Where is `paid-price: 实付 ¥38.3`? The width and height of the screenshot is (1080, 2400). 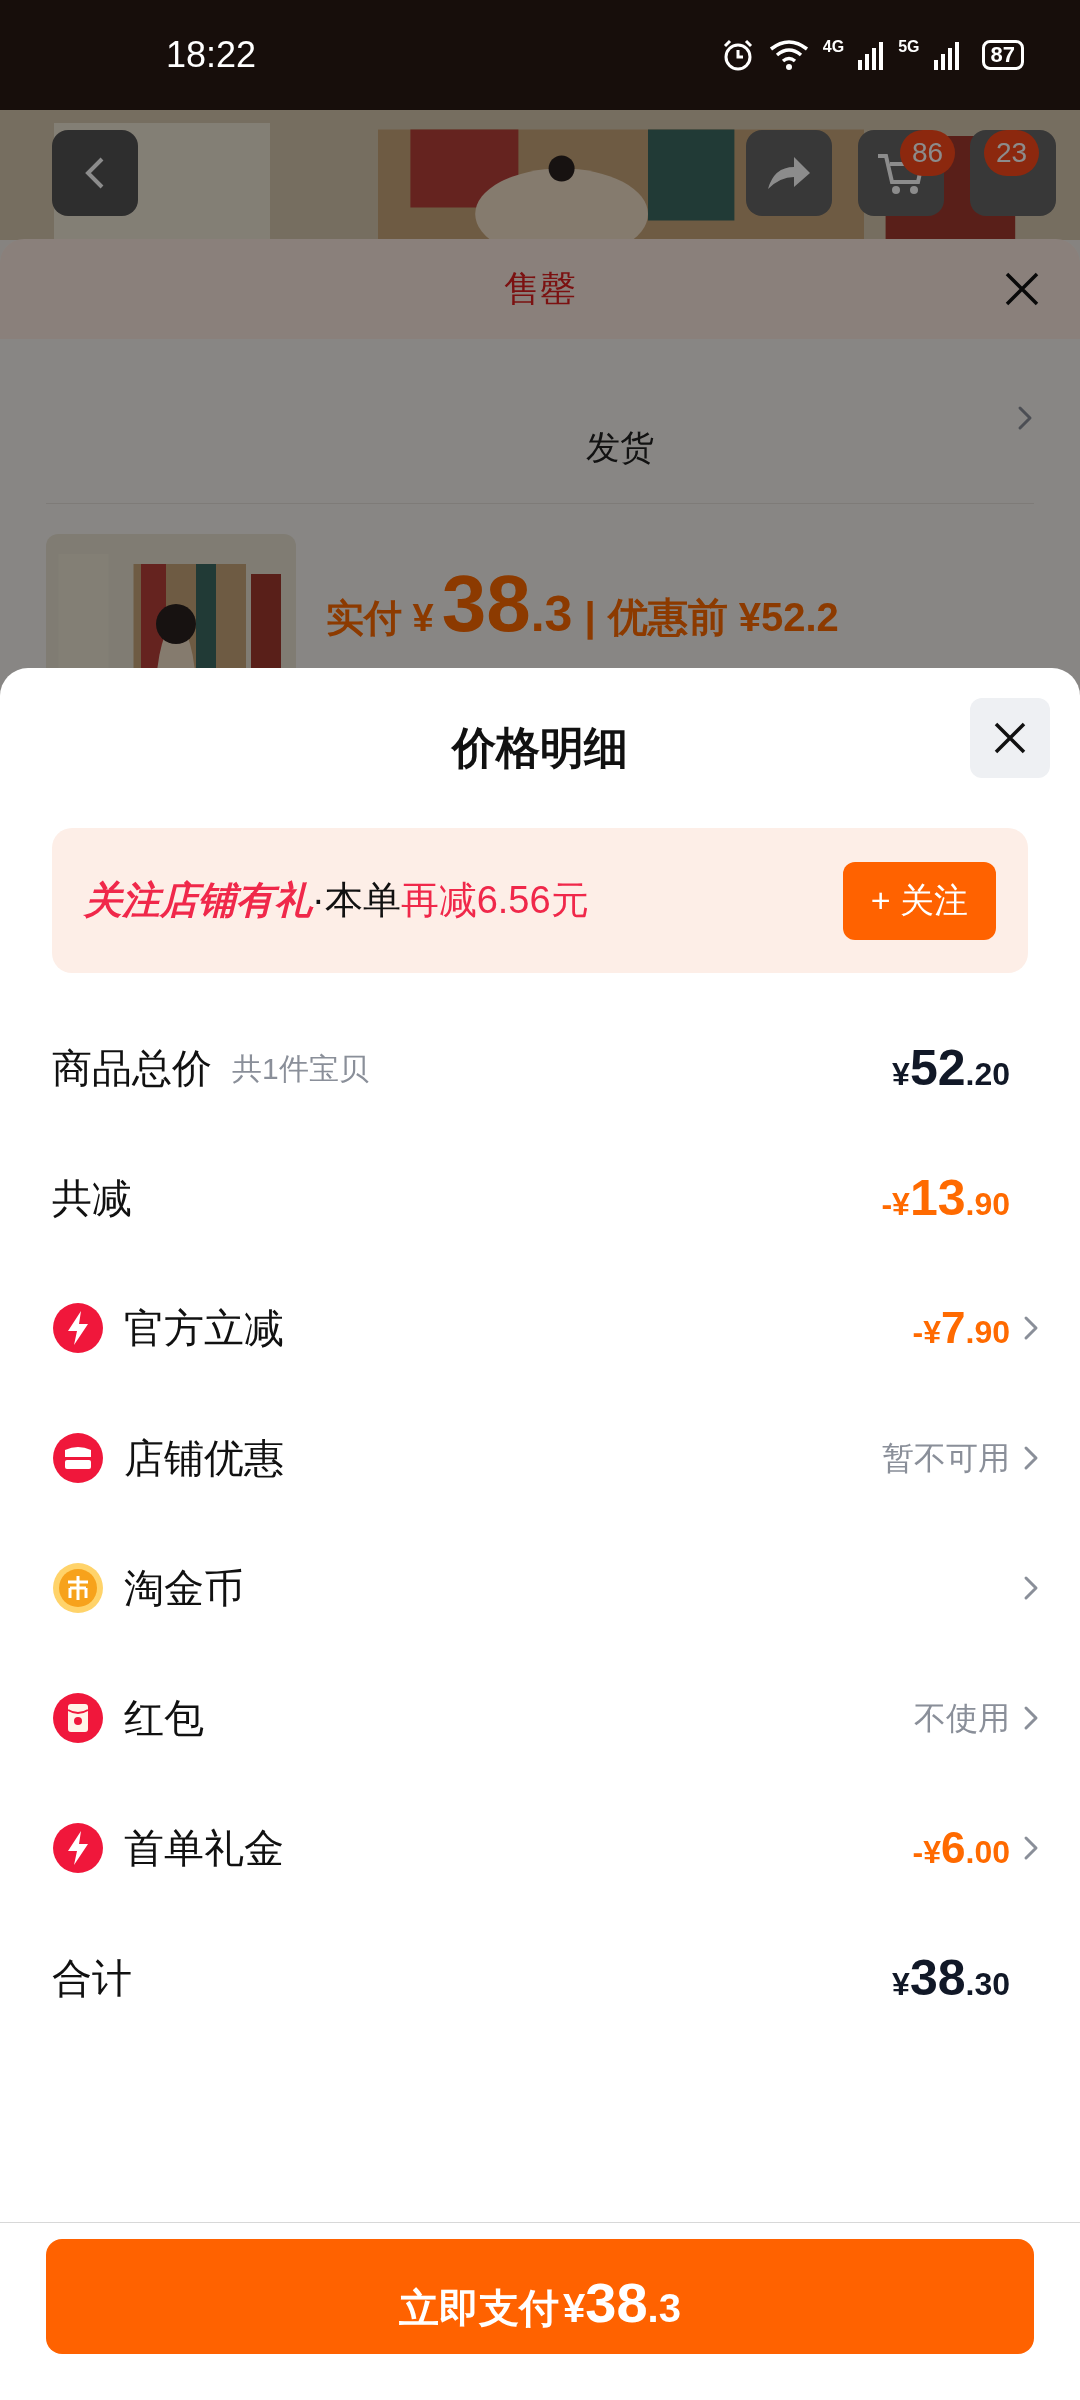
paid-price: 实付 ¥38.3 is located at coordinates (449, 604).